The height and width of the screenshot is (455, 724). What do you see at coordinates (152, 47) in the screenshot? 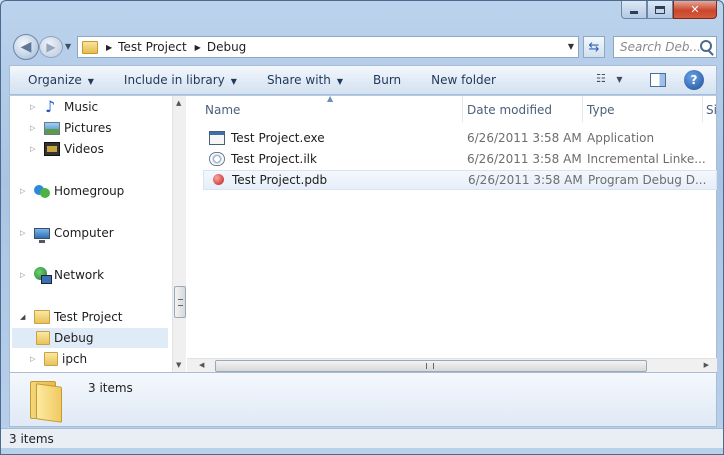
I see `breadcrumb-test-project: Test Project` at bounding box center [152, 47].